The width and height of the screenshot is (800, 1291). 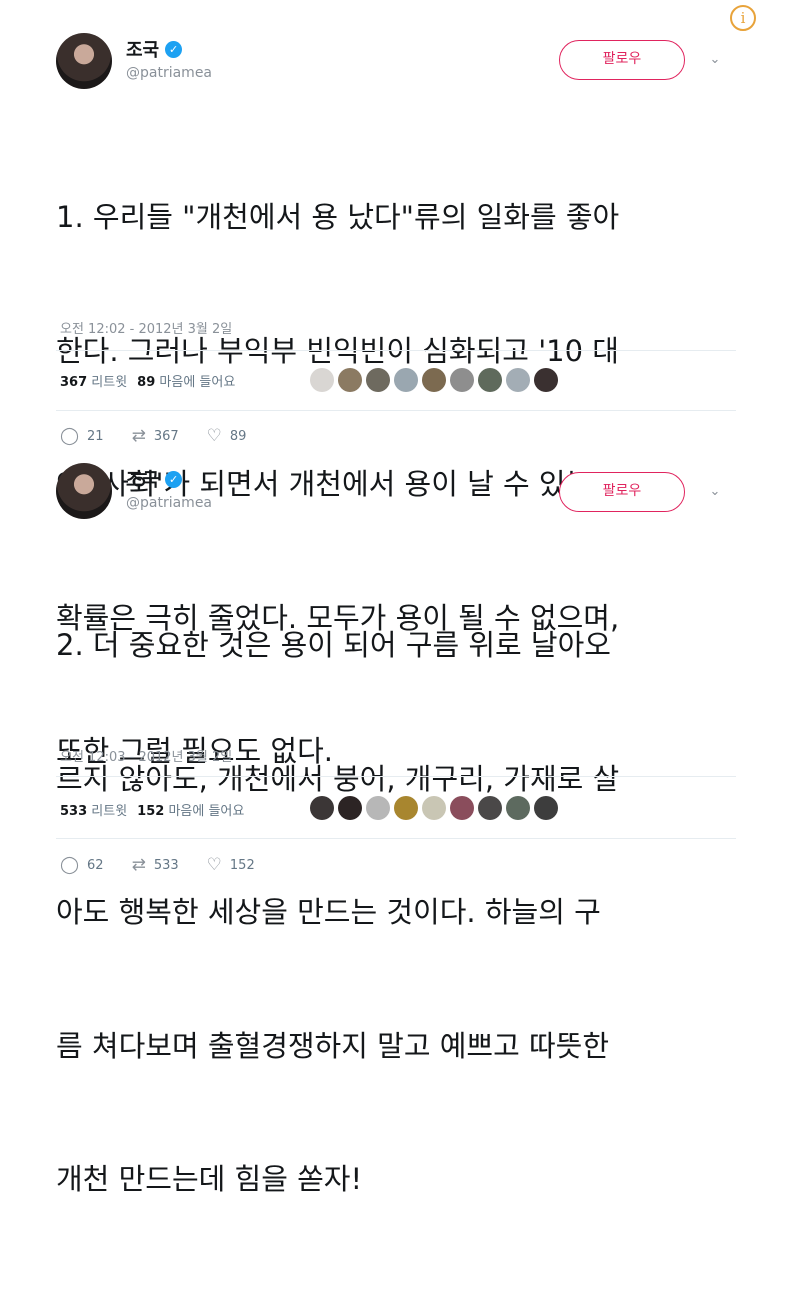 I want to click on reply-button: ◯ 62, so click(x=82, y=865).